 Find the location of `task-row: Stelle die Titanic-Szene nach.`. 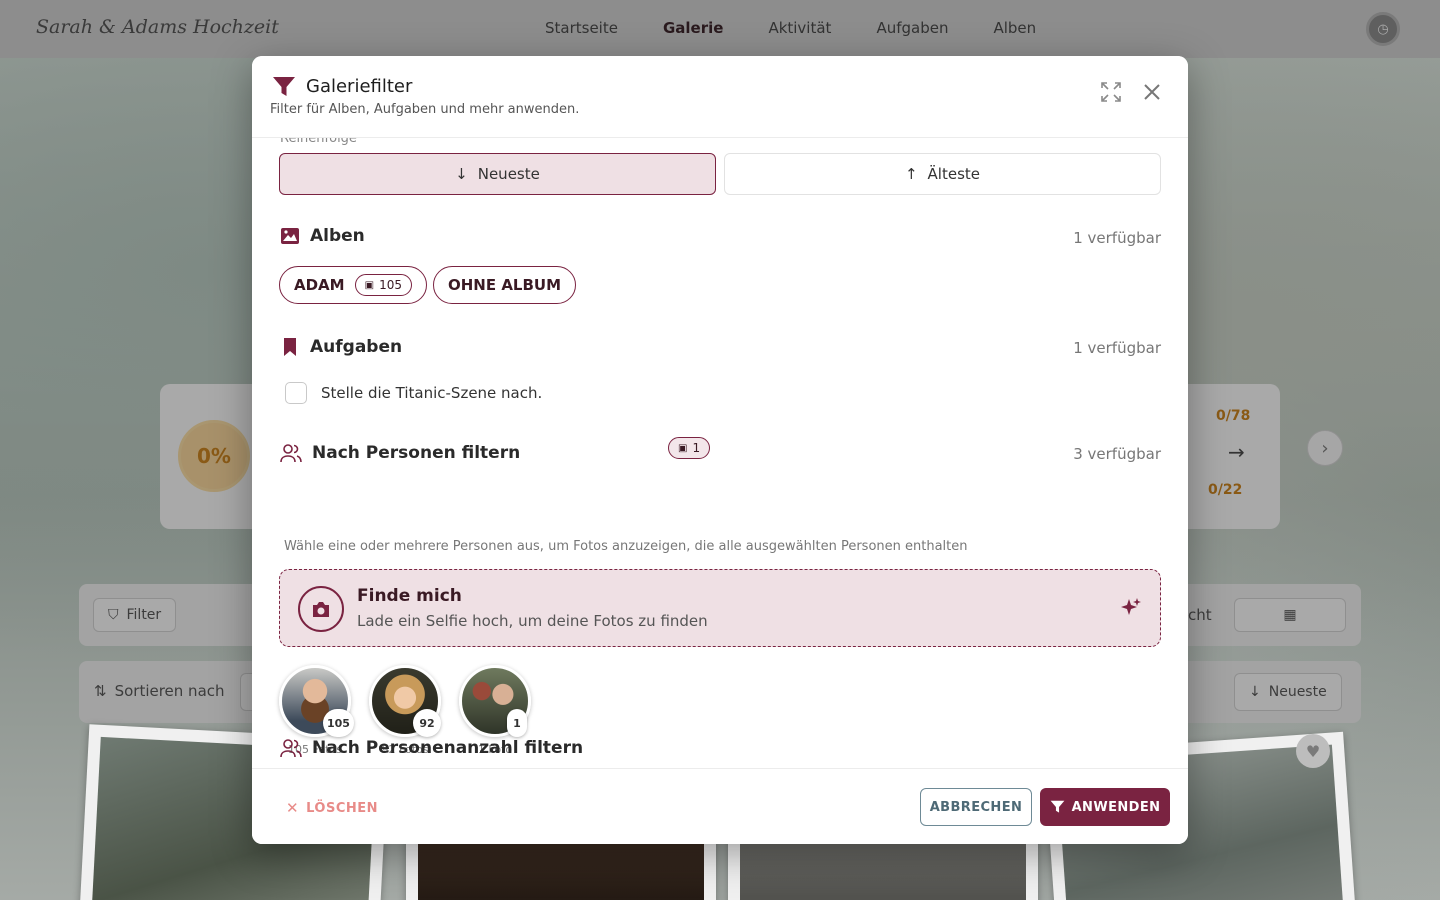

task-row: Stelle die Titanic-Szene nach. is located at coordinates (413, 393).